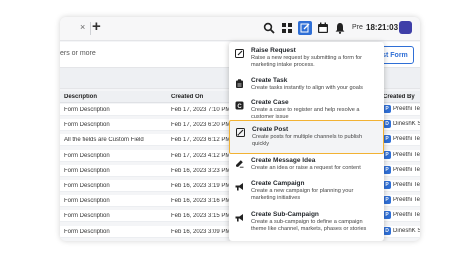 This screenshot has height=258, width=474. Describe the element at coordinates (270, 129) in the screenshot. I see `menu-item-title: Create Post` at that location.